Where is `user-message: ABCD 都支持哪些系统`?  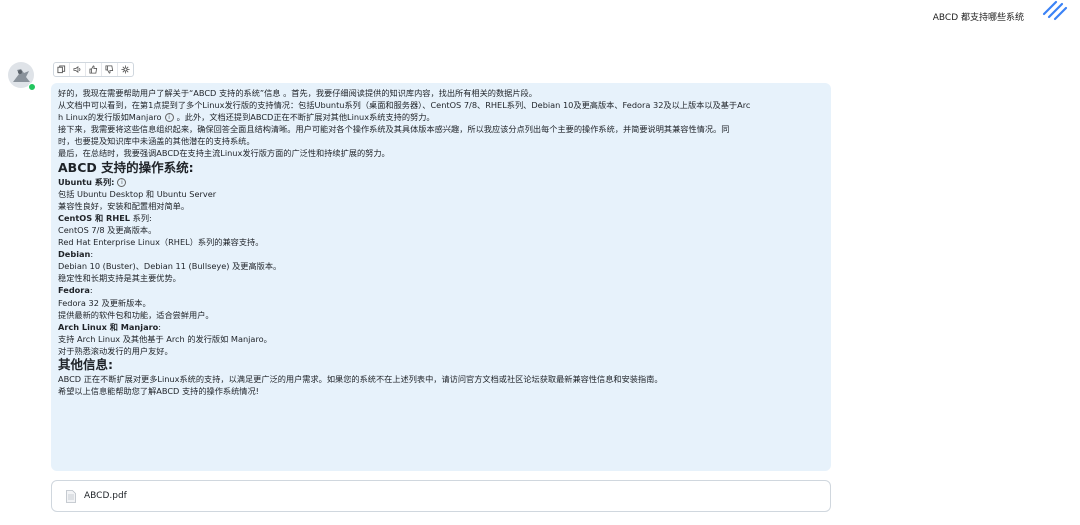
user-message: ABCD 都支持哪些系统 is located at coordinates (978, 18).